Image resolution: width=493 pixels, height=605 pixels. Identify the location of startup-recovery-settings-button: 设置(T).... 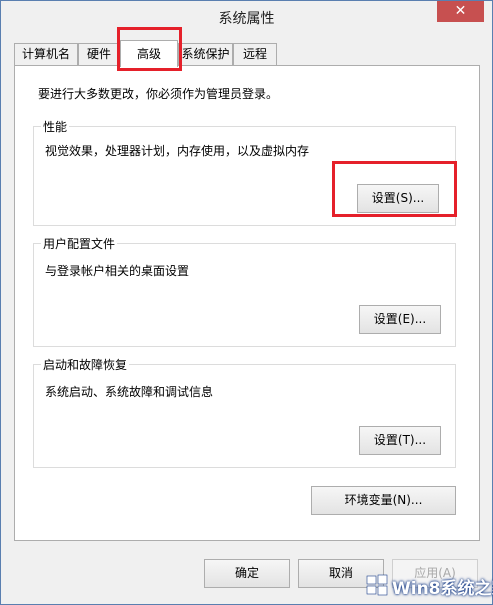
(400, 440).